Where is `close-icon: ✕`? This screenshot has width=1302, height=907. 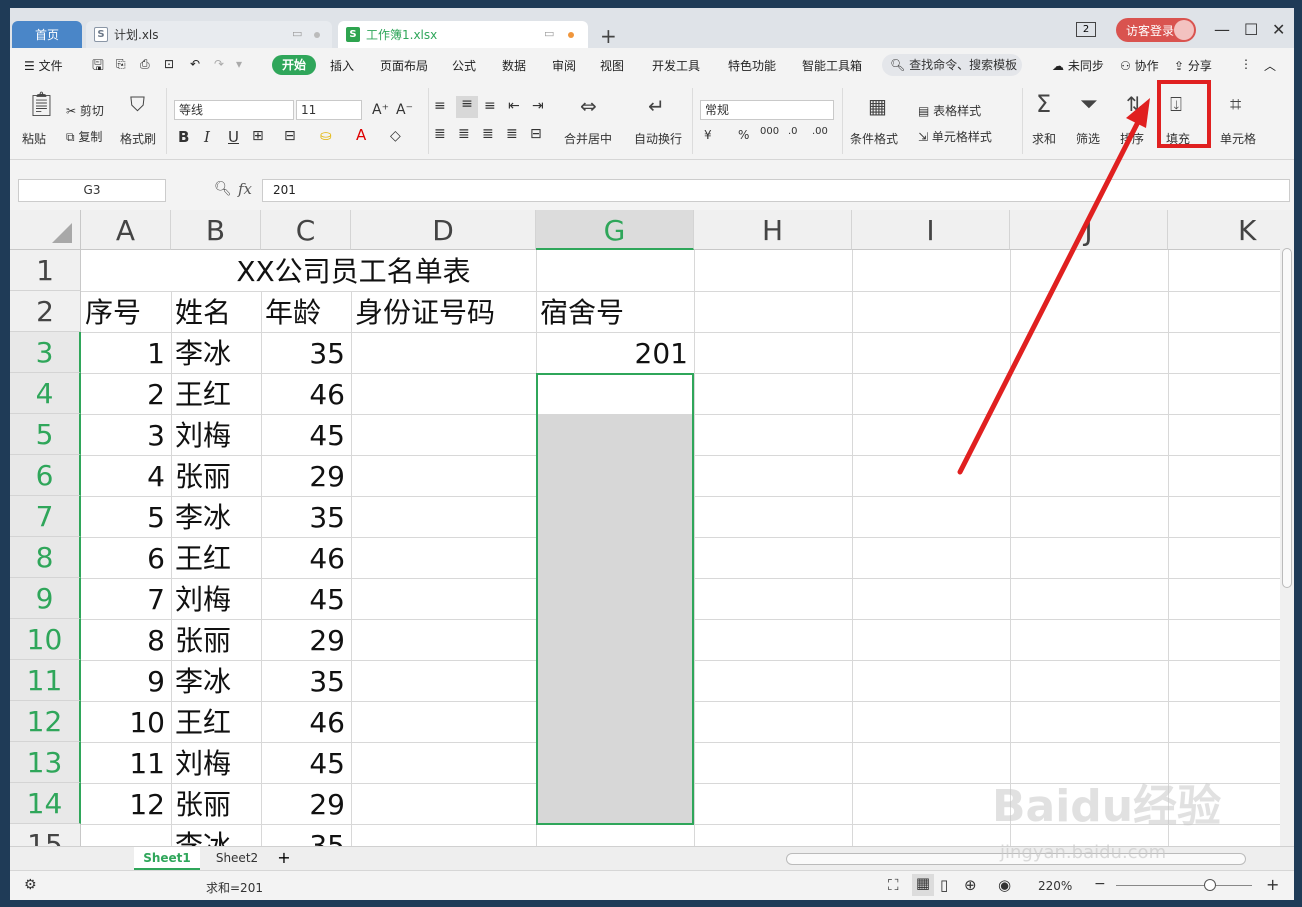 close-icon: ✕ is located at coordinates (1278, 29).